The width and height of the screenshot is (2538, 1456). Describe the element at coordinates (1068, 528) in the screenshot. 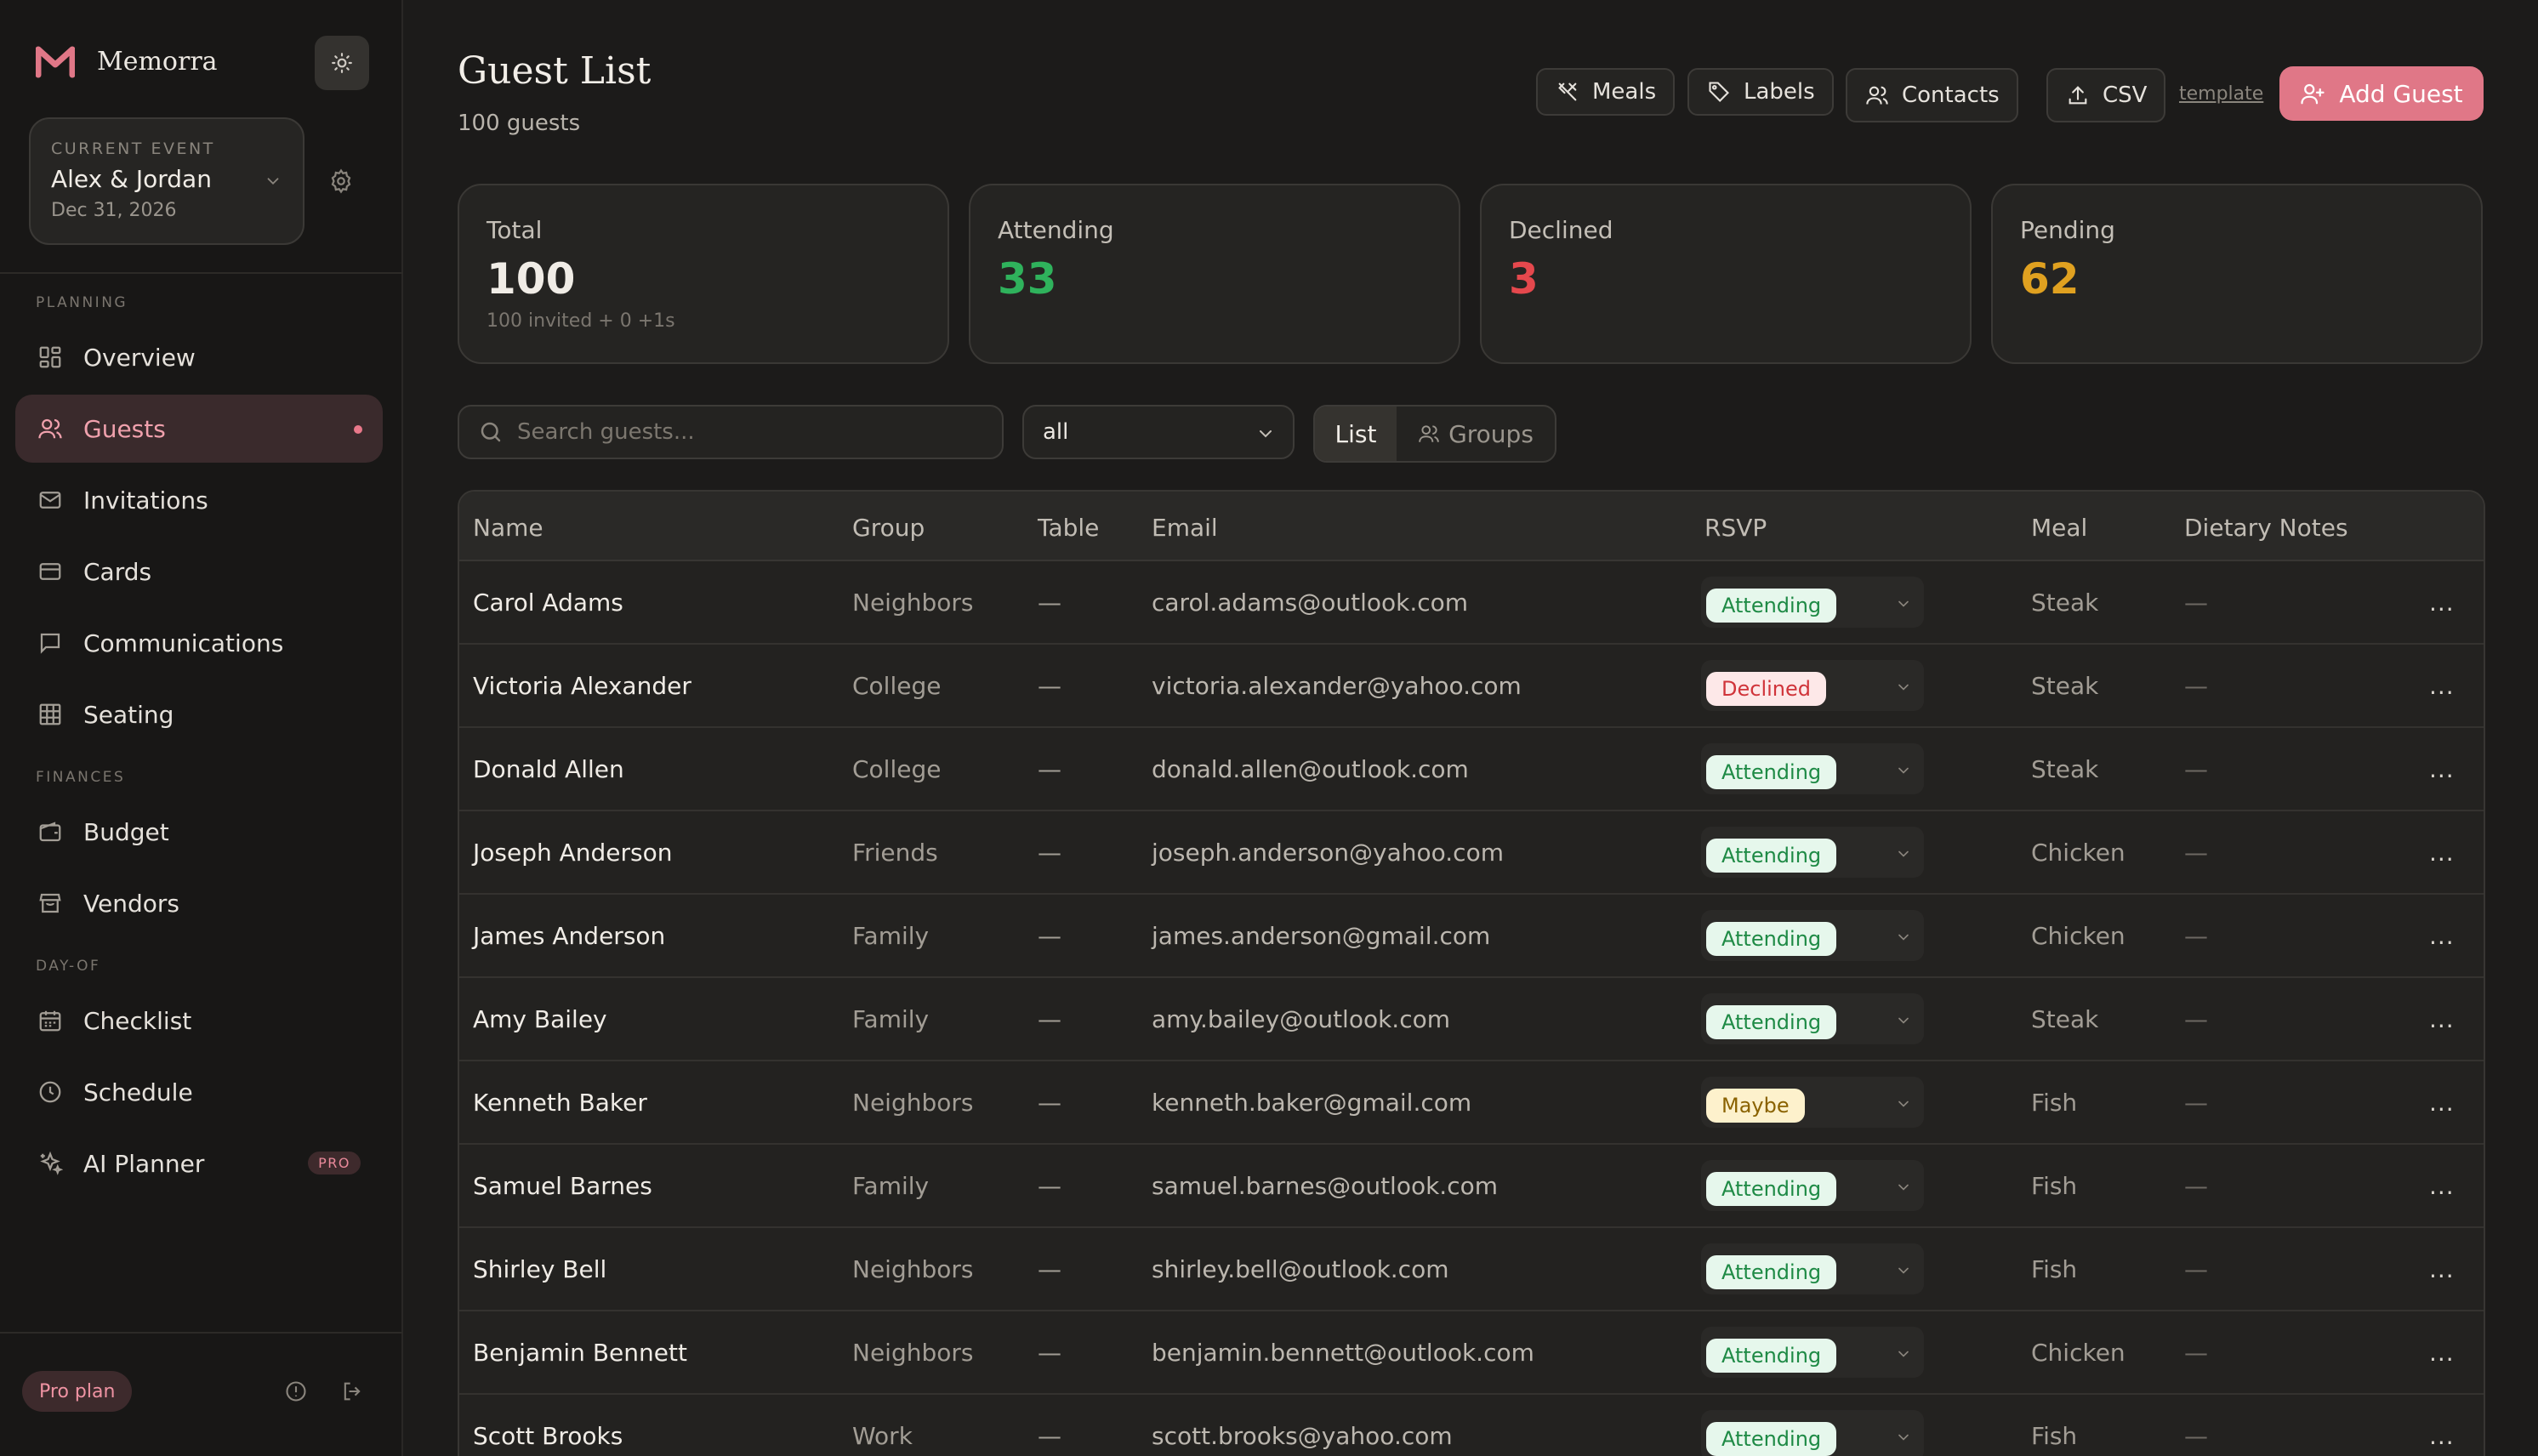

I see `column-header-table: Table` at that location.